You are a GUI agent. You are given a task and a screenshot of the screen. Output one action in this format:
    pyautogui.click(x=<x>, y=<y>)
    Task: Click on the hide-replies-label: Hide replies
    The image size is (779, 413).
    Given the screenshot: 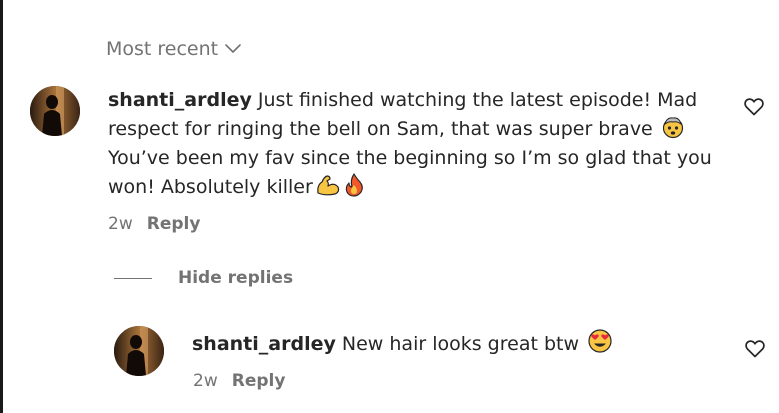 What is the action you would take?
    pyautogui.click(x=236, y=278)
    